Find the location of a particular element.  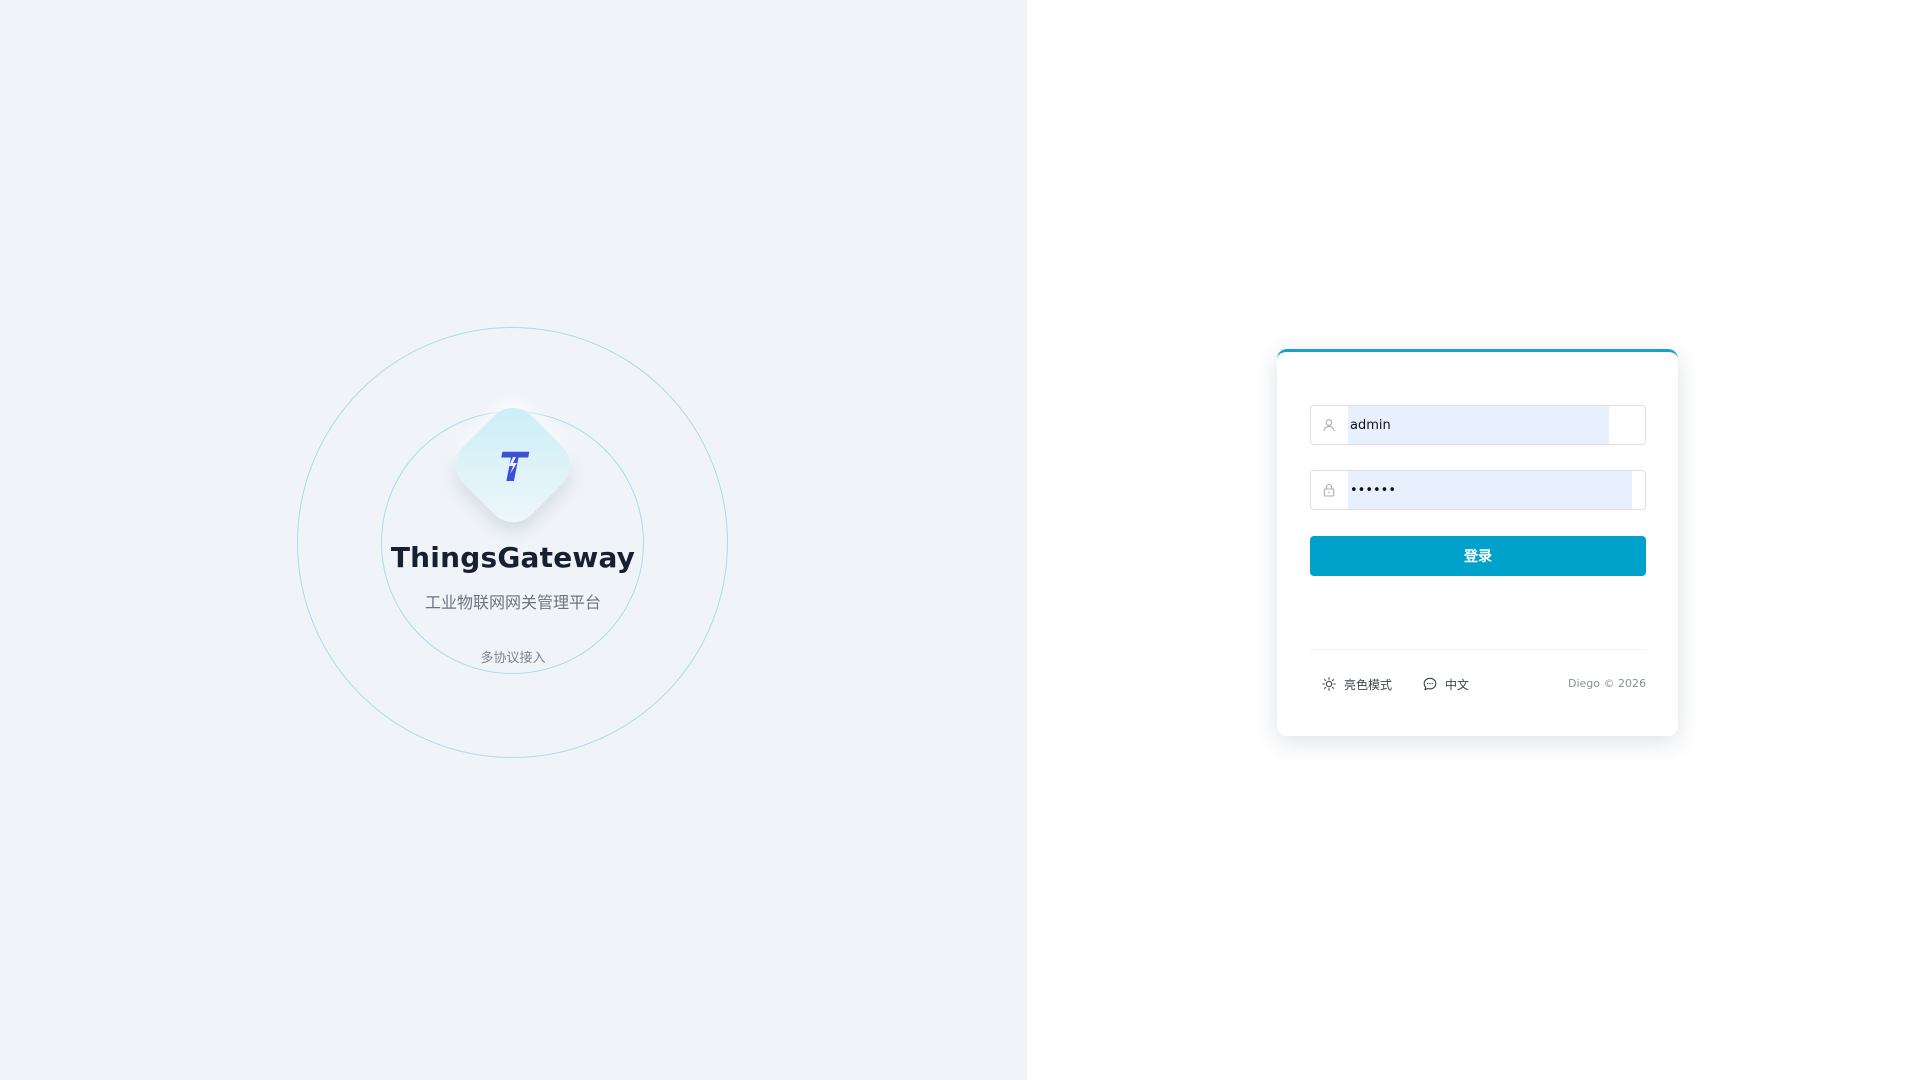

language-label: 中文 is located at coordinates (1457, 684).